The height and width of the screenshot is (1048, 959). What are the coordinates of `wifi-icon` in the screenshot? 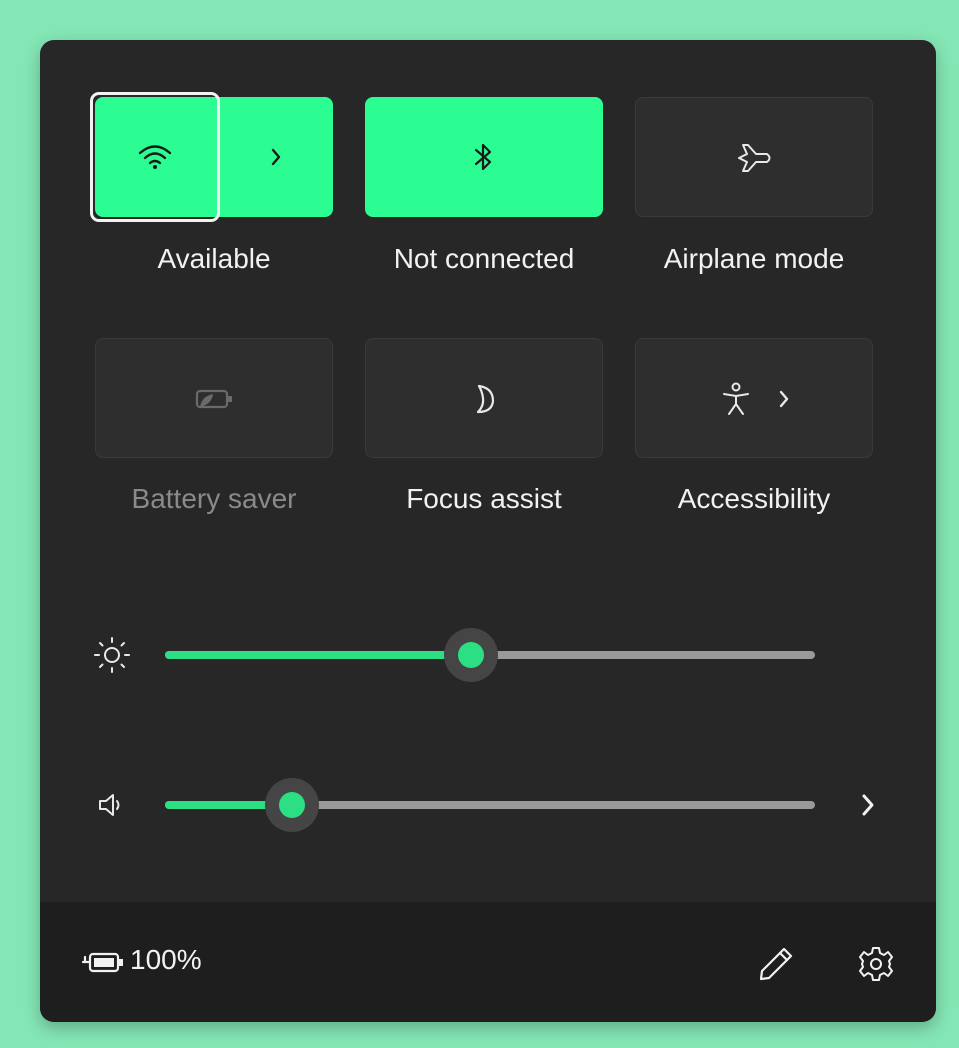 It's located at (155, 157).